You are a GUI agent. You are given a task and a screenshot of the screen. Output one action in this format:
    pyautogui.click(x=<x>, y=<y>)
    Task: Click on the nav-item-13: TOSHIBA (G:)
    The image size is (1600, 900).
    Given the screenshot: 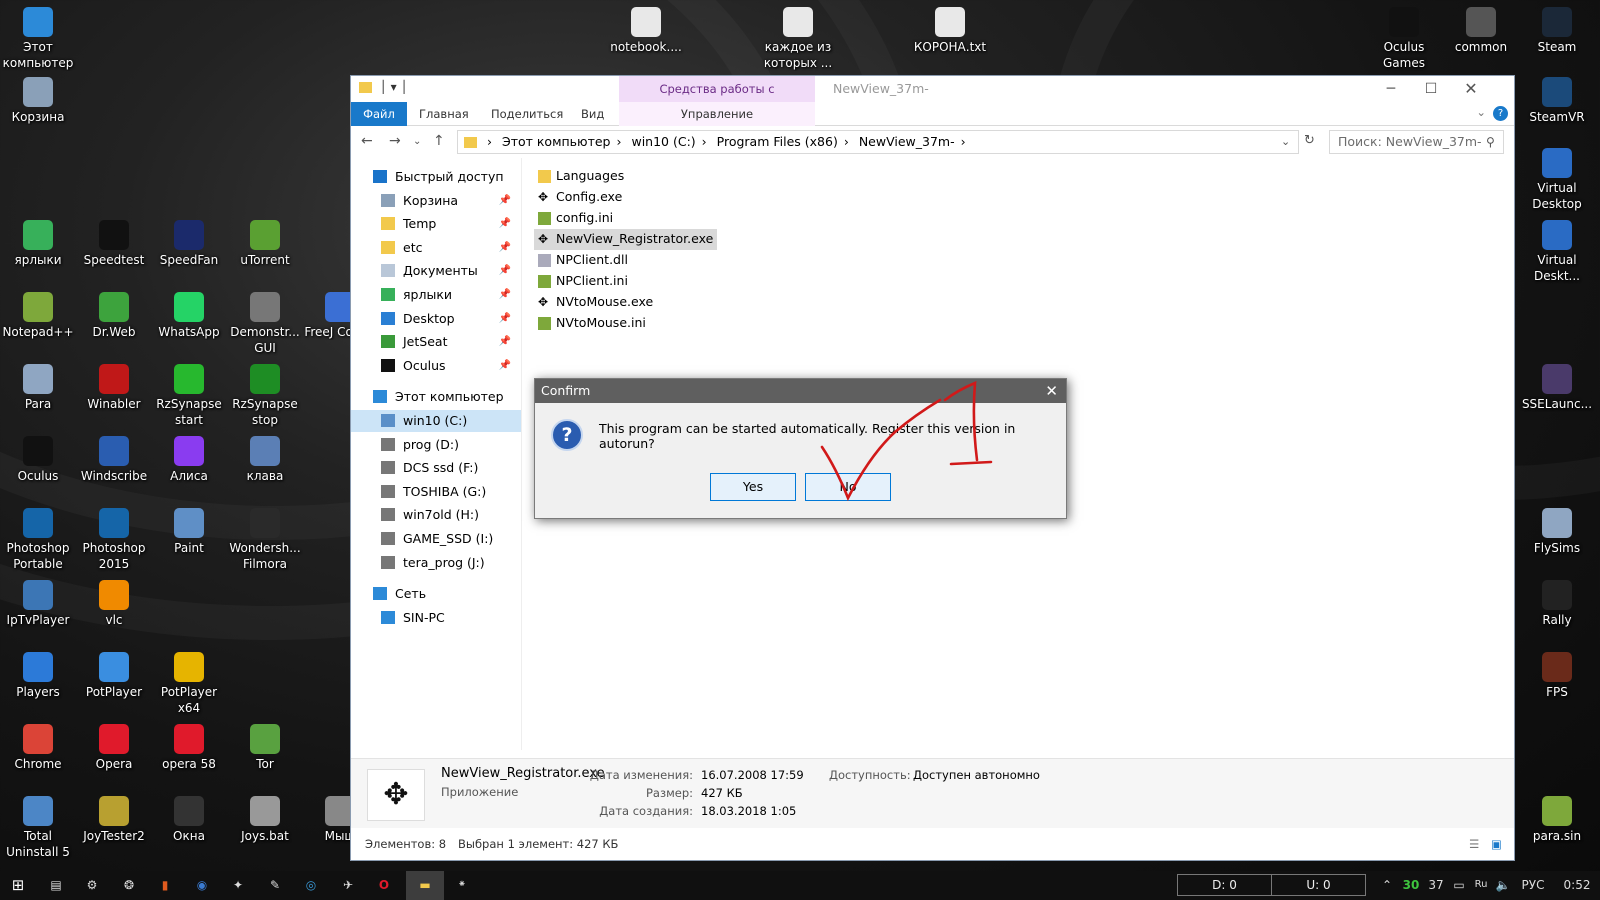 What is the action you would take?
    pyautogui.click(x=436, y=492)
    